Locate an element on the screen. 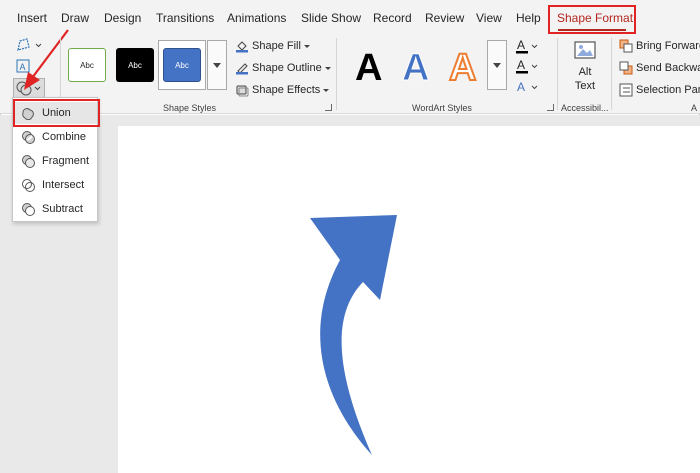  shape-styles-group-label: Shape Styles is located at coordinates (190, 108).